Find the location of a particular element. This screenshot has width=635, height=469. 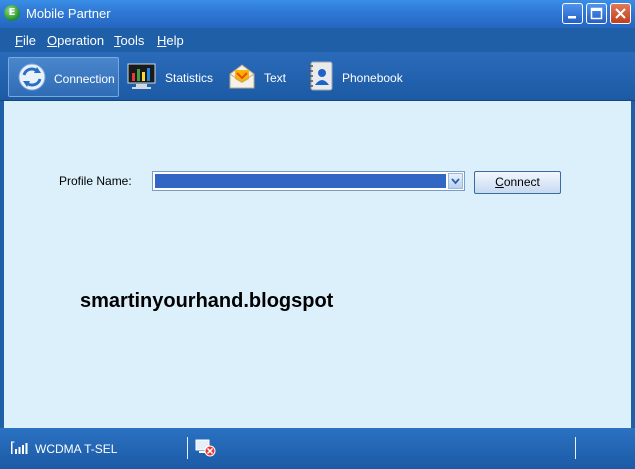

profile-name-dropdown is located at coordinates (308, 181).